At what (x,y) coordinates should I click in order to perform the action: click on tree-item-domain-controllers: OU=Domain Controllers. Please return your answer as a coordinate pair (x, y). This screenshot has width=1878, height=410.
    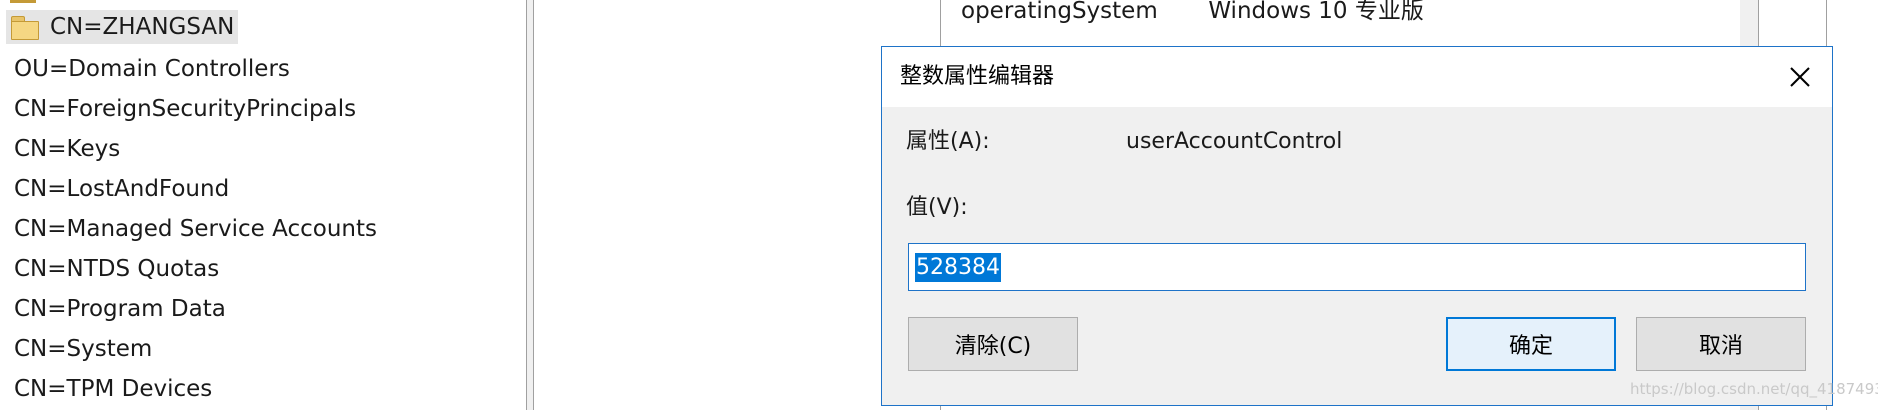
    Looking at the image, I should click on (152, 69).